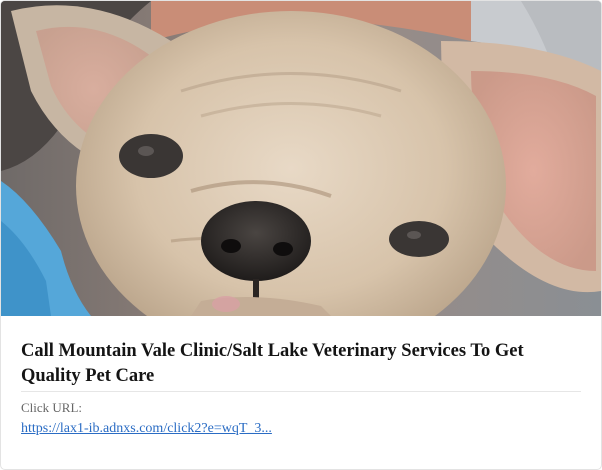 Image resolution: width=602 pixels, height=470 pixels. Describe the element at coordinates (52, 407) in the screenshot. I see `click-url-label: Click URL:` at that location.